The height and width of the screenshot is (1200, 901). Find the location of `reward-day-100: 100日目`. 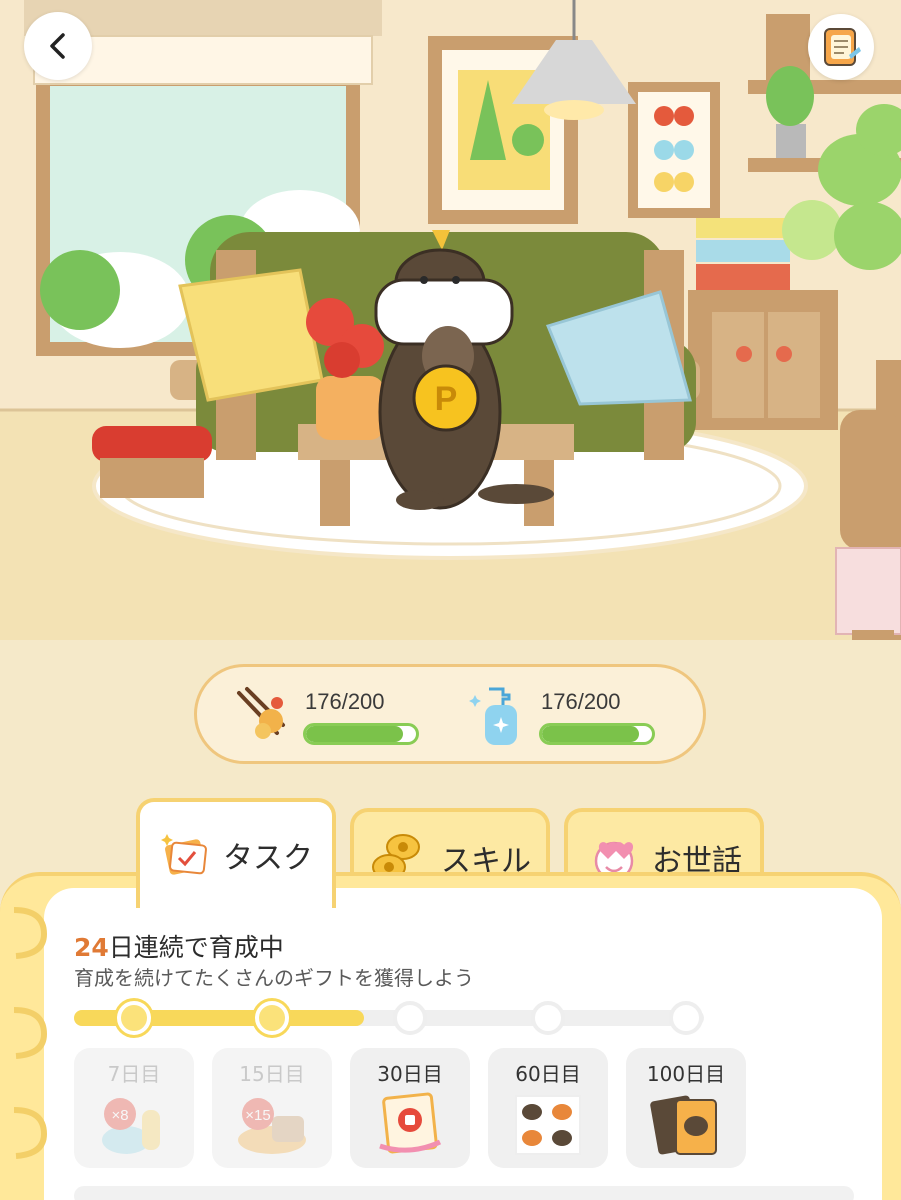

reward-day-100: 100日目 is located at coordinates (686, 1108).